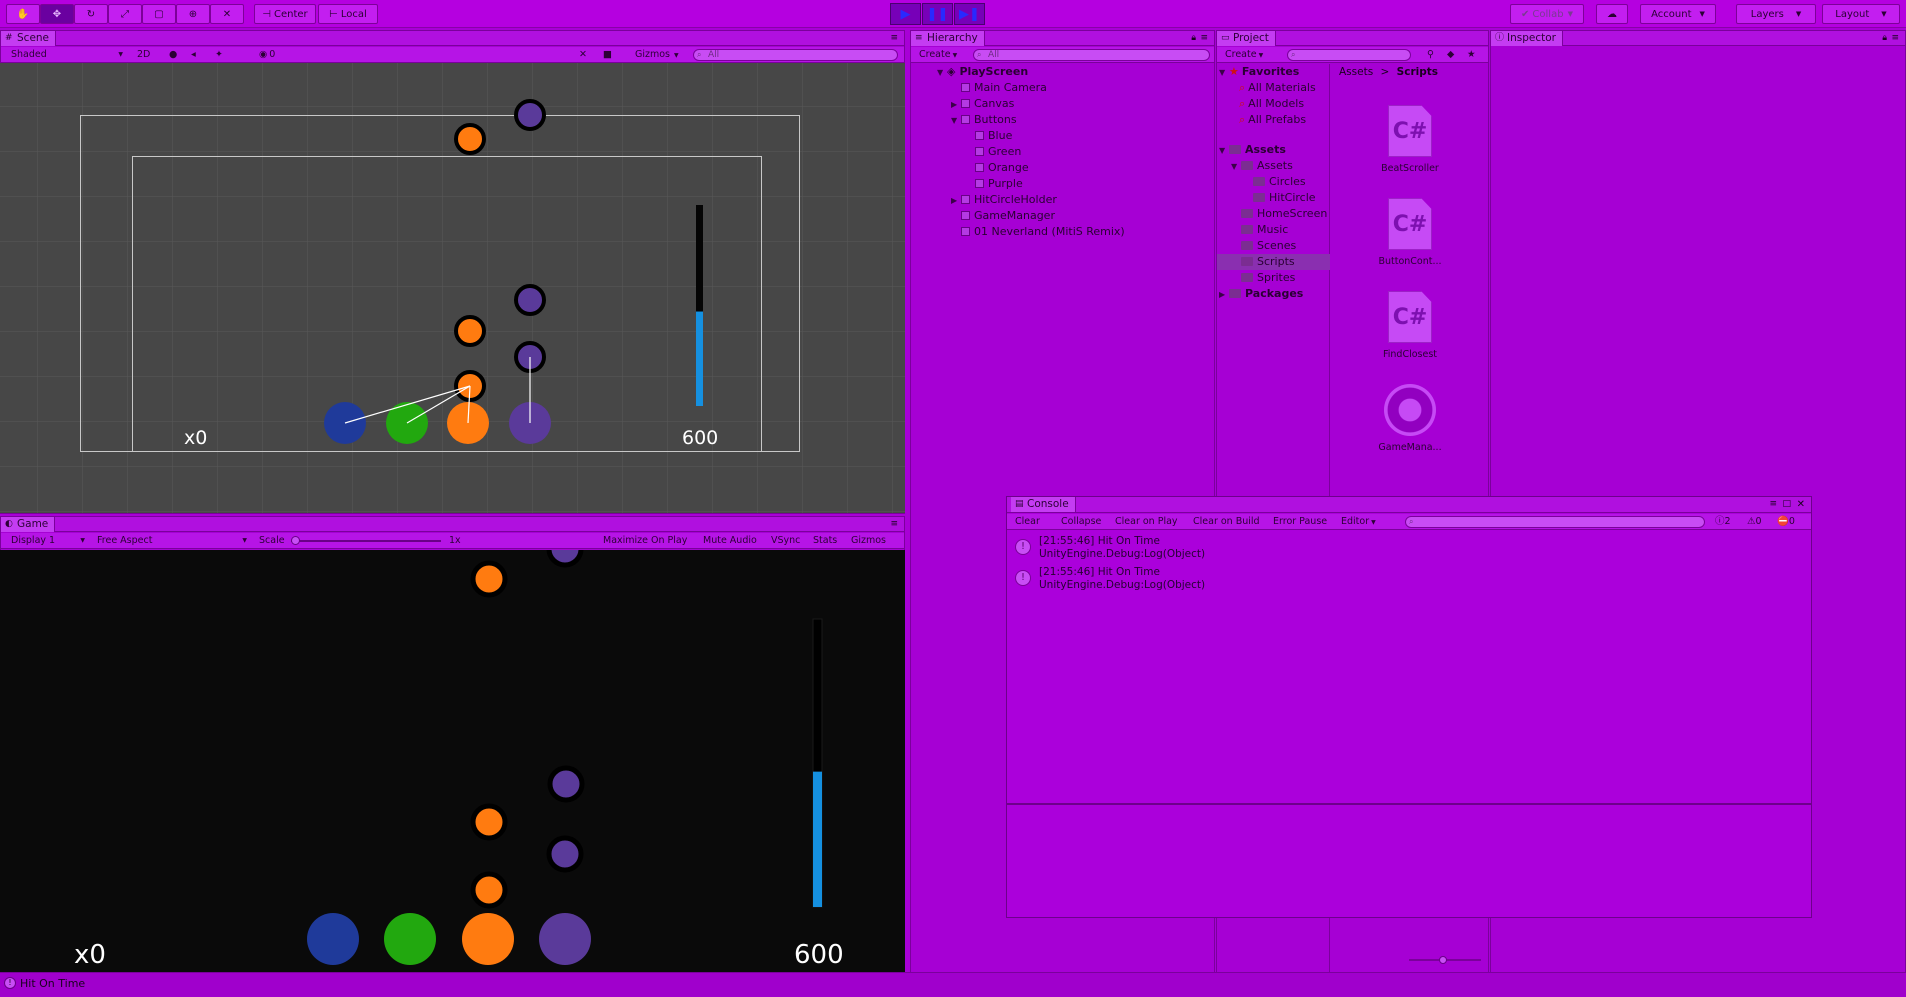  Describe the element at coordinates (659, 54) in the screenshot. I see `scene-gizmos-dropdown: Gizmos ▼` at that location.